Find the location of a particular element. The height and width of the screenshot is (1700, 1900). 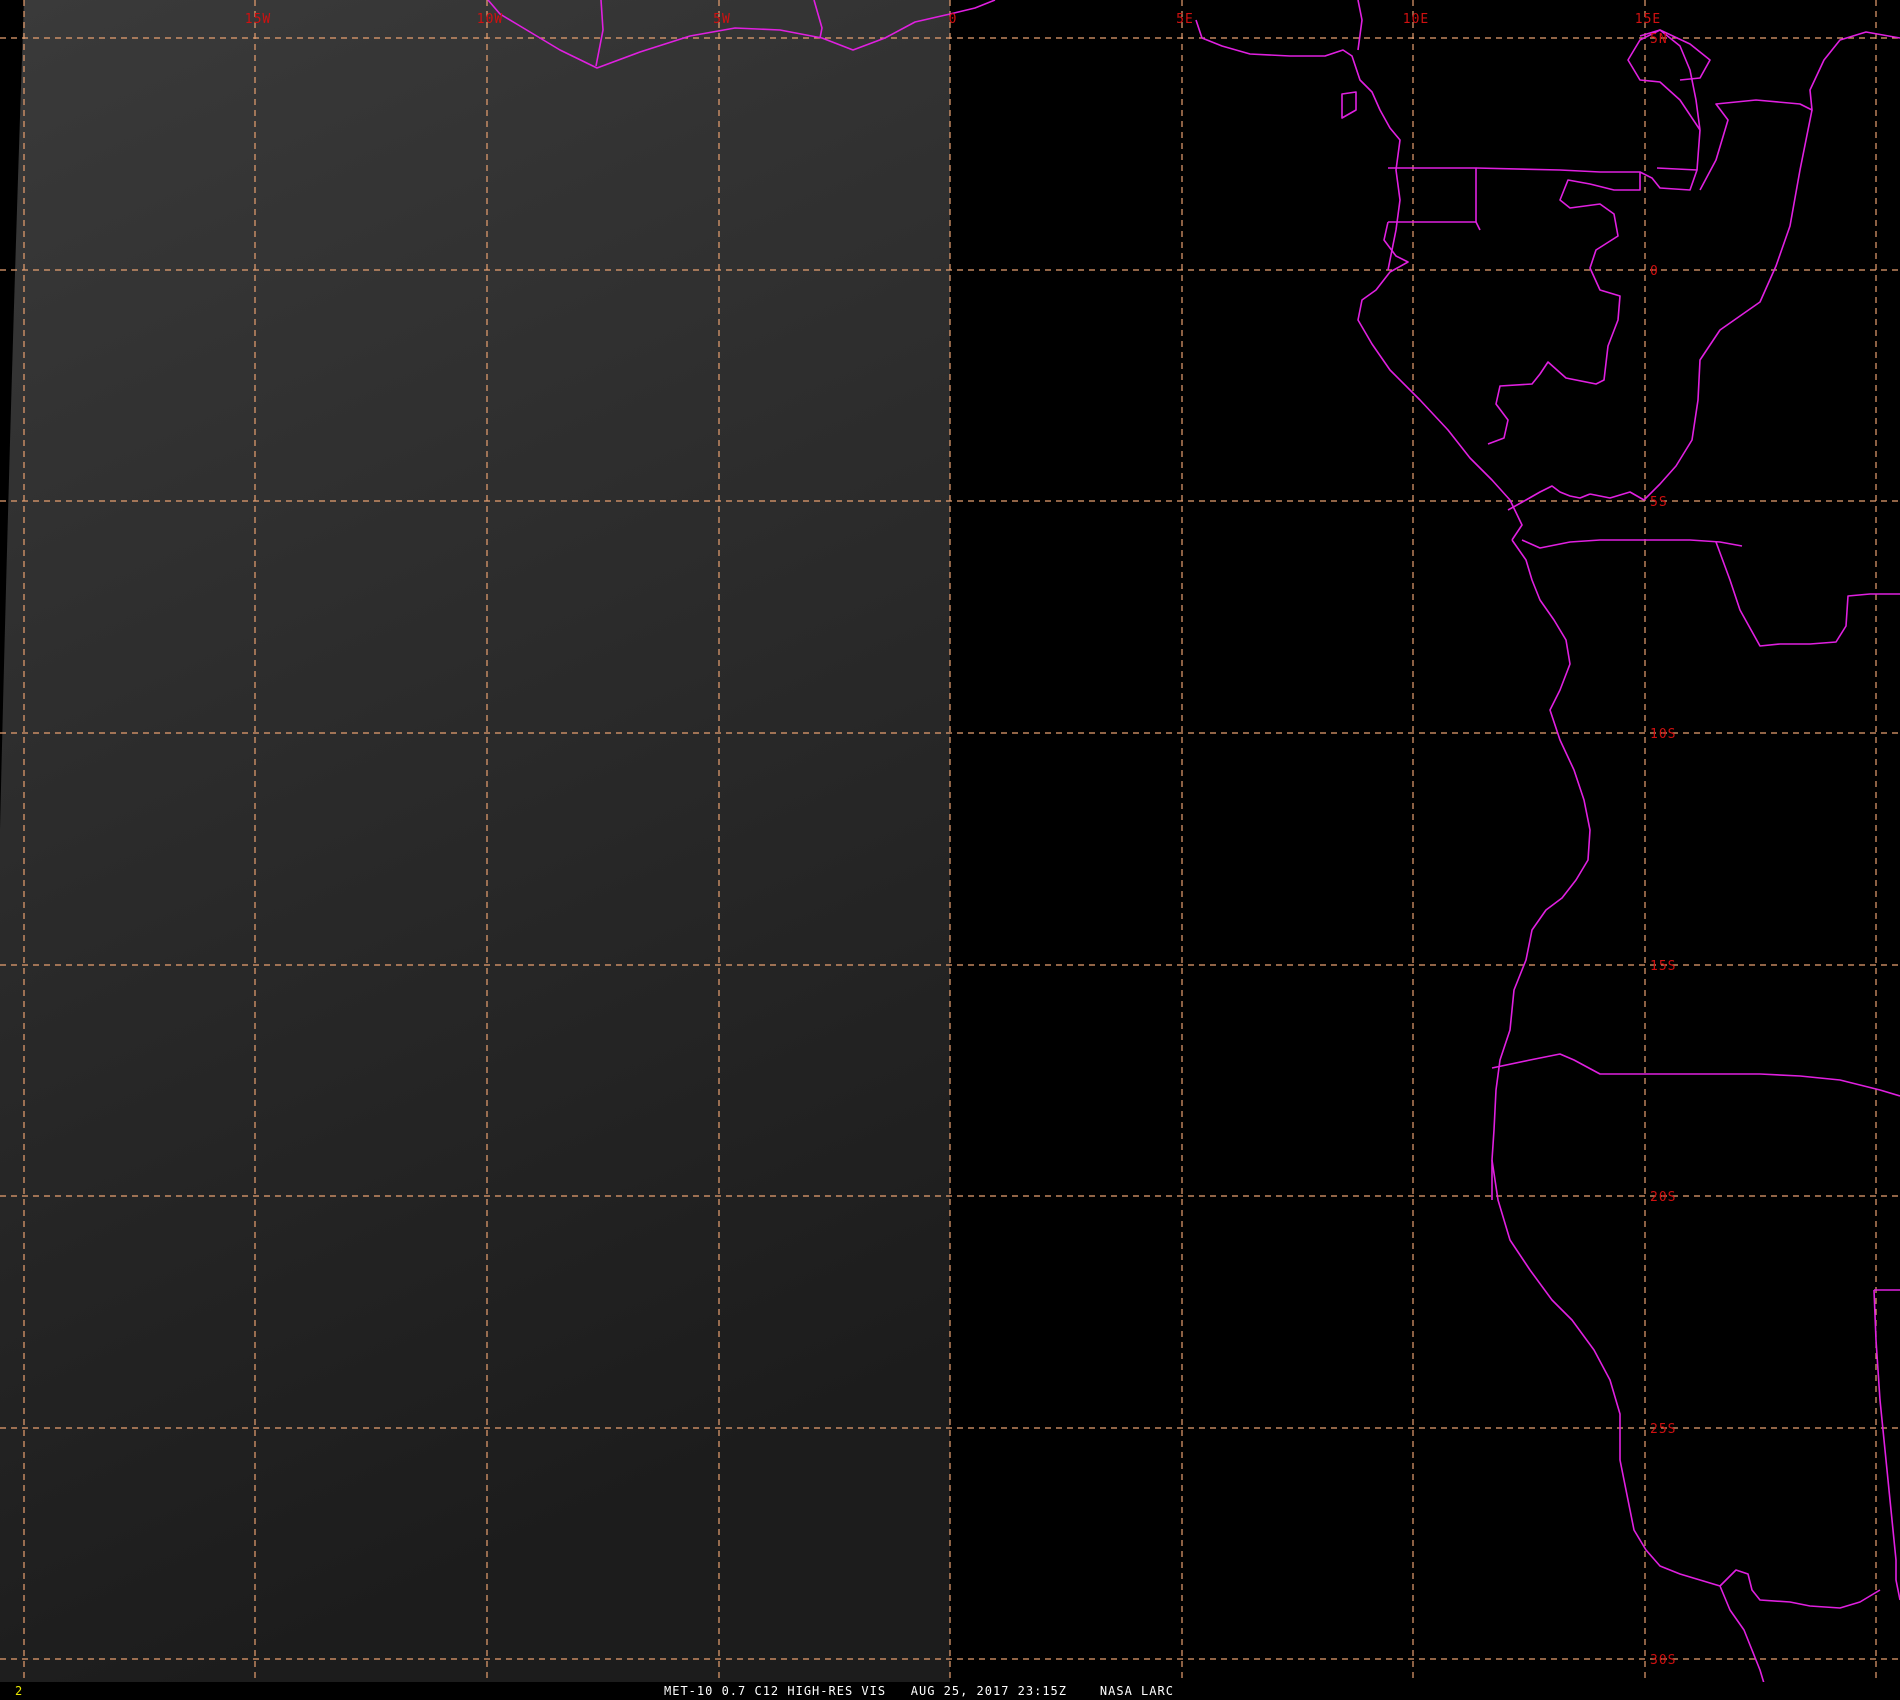

border-angola-namibia is located at coordinates (1695, 1075).